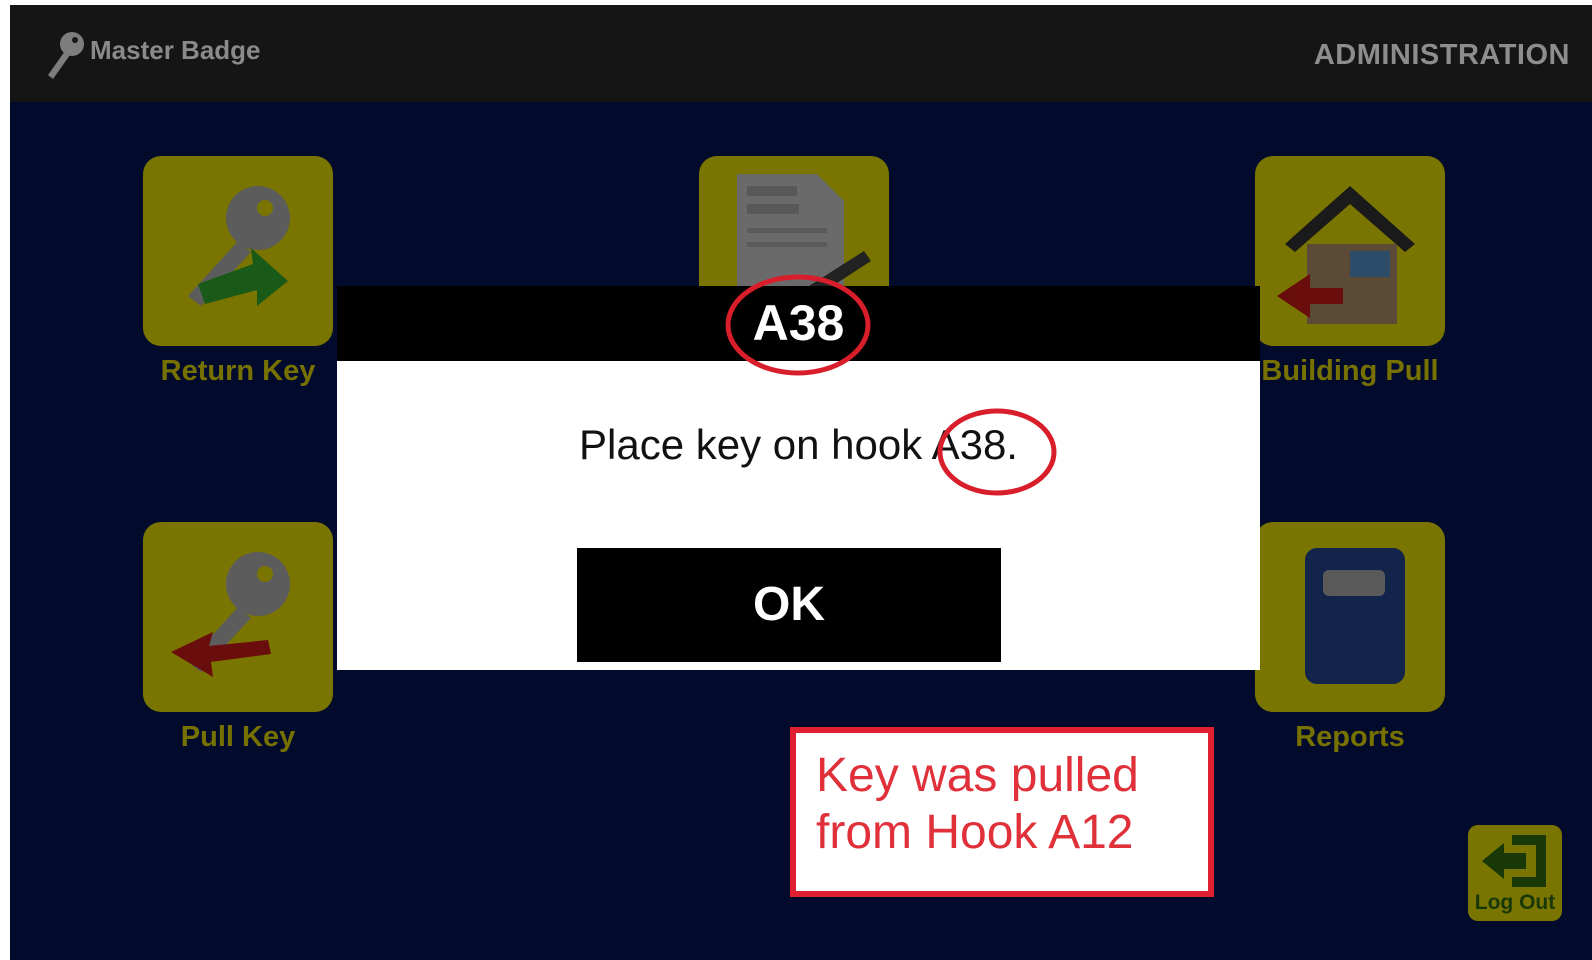 This screenshot has height=960, width=1592. What do you see at coordinates (175, 50) in the screenshot?
I see `master-badge-label: Master Badge` at bounding box center [175, 50].